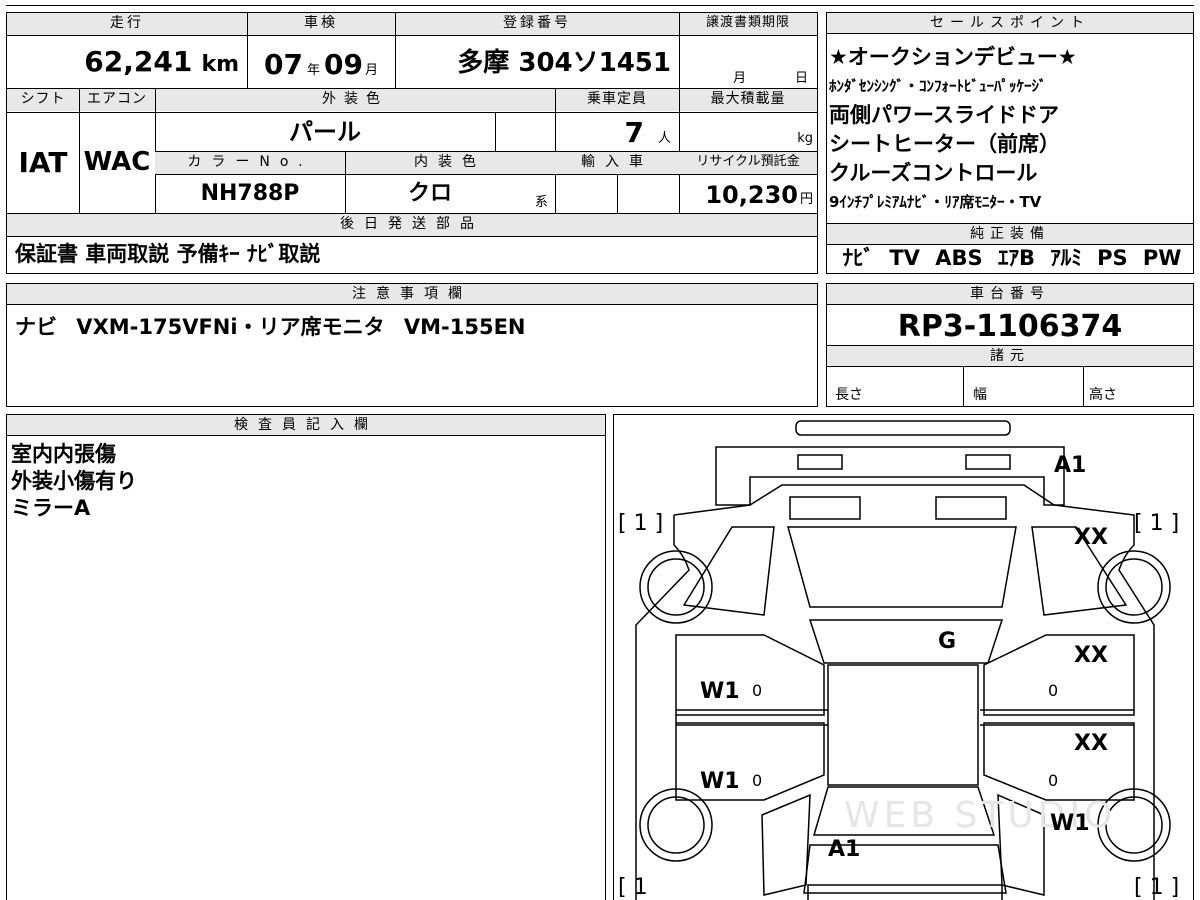 The width and height of the screenshot is (1200, 900). What do you see at coordinates (617, 100) in the screenshot?
I see `capacity-label: 乗車定員` at bounding box center [617, 100].